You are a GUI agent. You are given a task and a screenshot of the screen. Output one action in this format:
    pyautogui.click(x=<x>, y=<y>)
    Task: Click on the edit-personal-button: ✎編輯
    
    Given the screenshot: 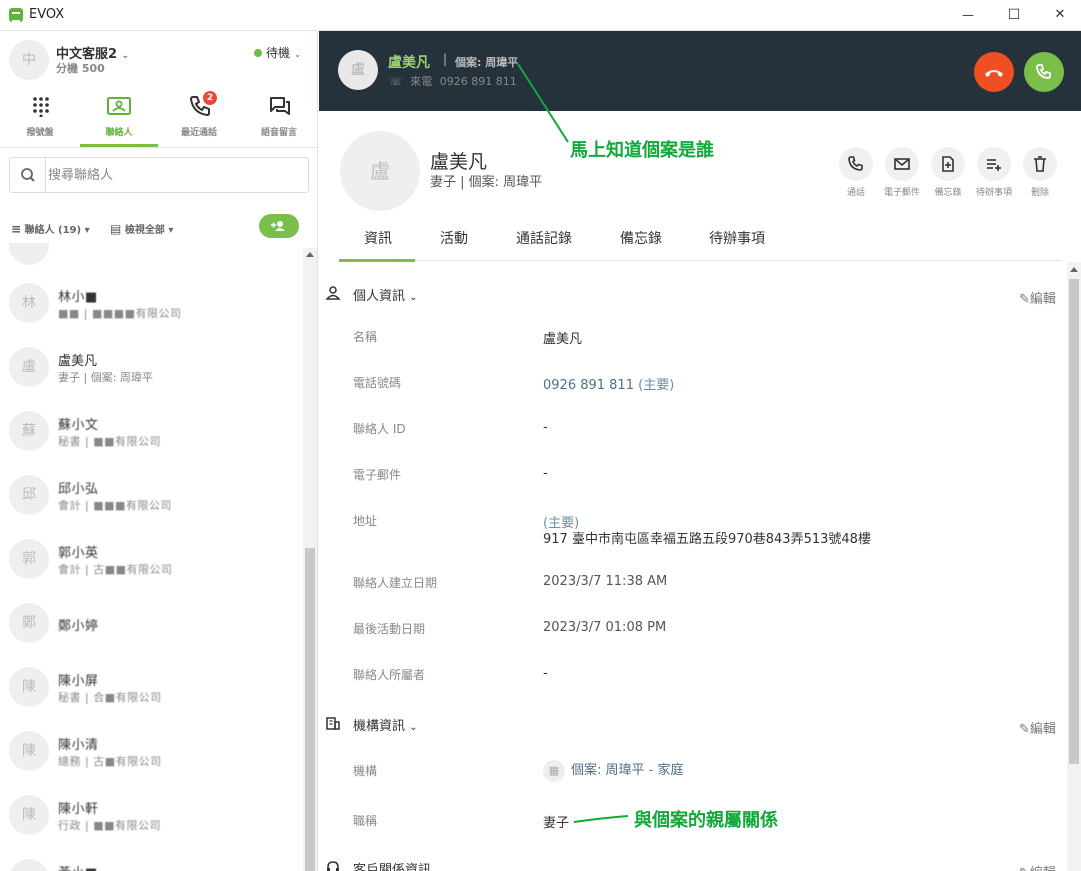 What is the action you would take?
    pyautogui.click(x=1037, y=297)
    